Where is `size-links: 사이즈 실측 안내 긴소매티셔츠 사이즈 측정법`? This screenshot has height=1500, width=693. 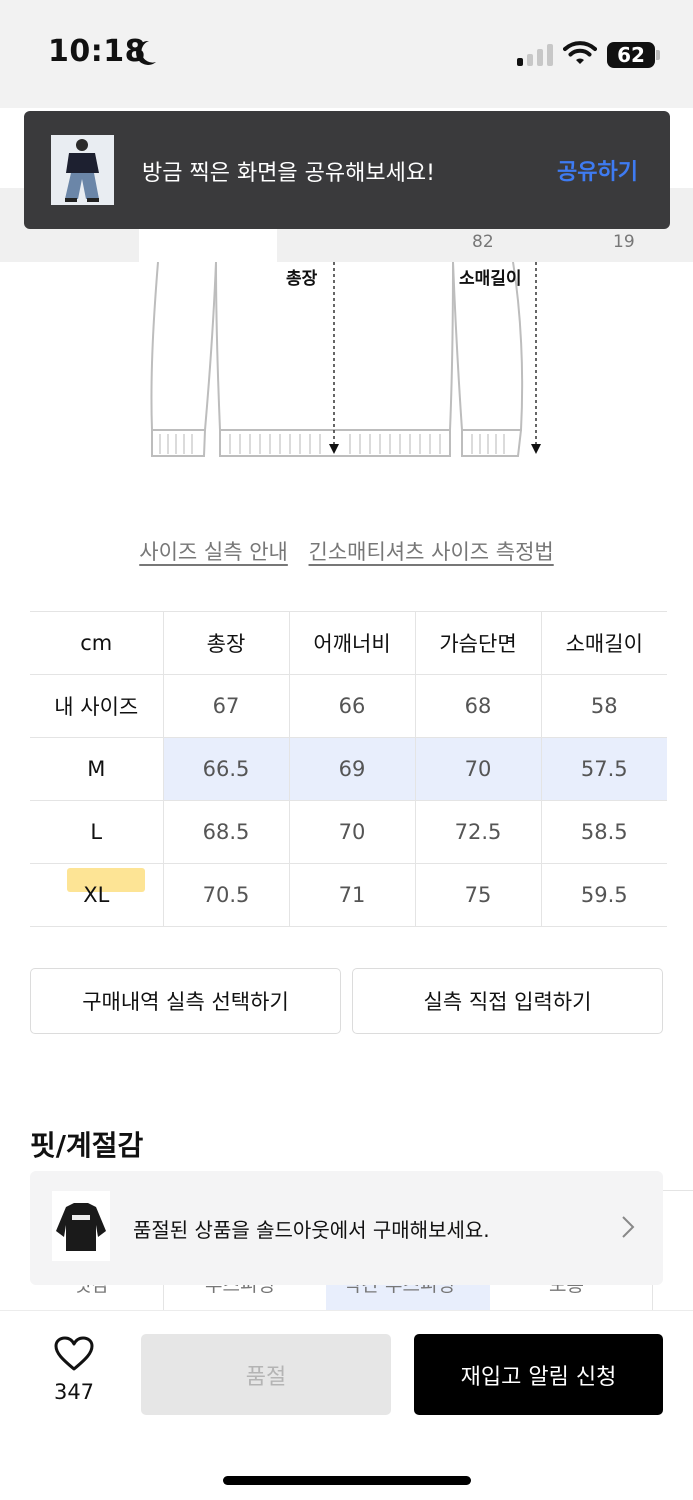
size-links: 사이즈 실측 안내 긴소매티셔츠 사이즈 측정법 is located at coordinates (346, 551).